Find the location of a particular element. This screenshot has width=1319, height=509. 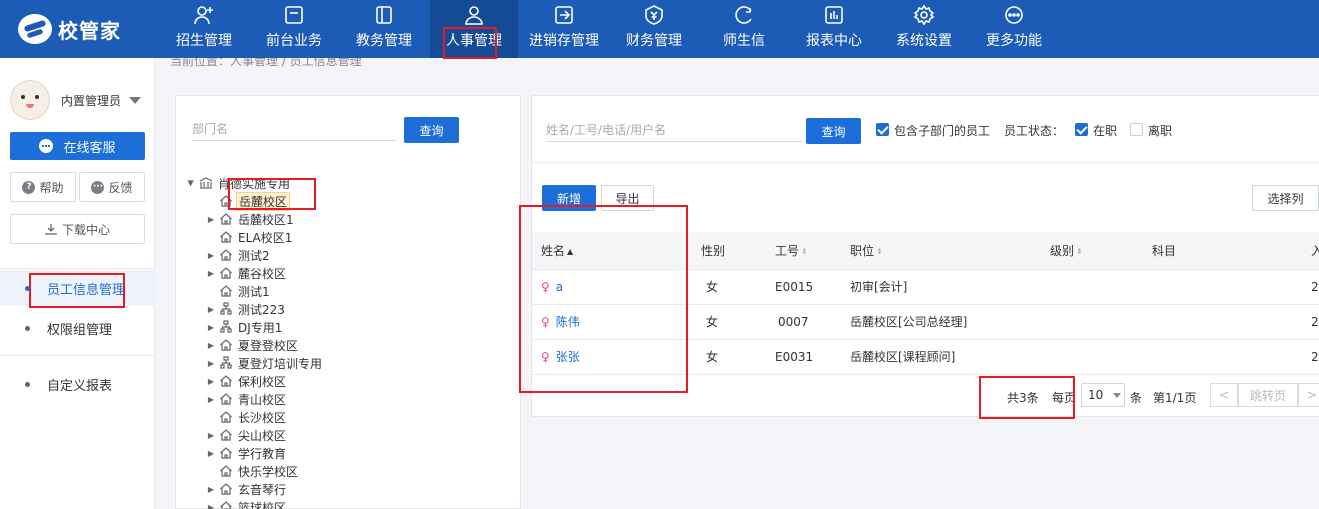

logo: 校管家 is located at coordinates (69, 29).